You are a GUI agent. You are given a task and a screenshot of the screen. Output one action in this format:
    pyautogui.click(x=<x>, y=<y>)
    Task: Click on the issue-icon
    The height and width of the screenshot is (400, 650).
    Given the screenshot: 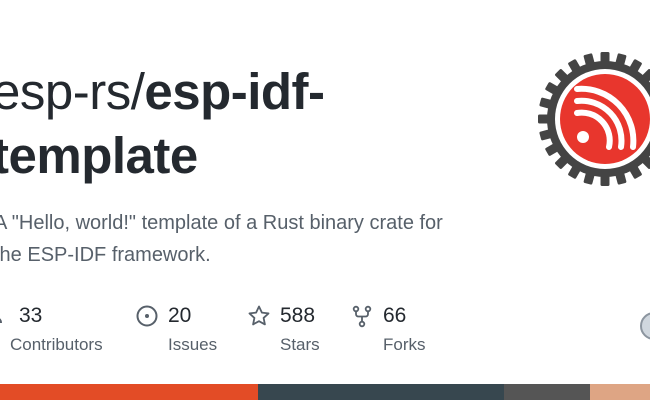 What is the action you would take?
    pyautogui.click(x=147, y=316)
    